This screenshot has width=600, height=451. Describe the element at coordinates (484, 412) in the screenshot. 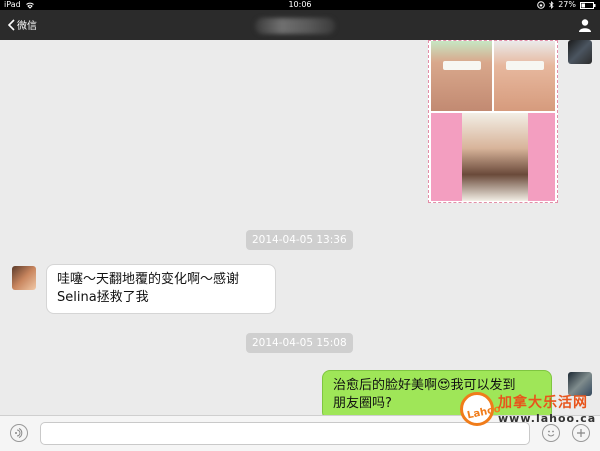

I see `logo-text: Lahoo` at that location.